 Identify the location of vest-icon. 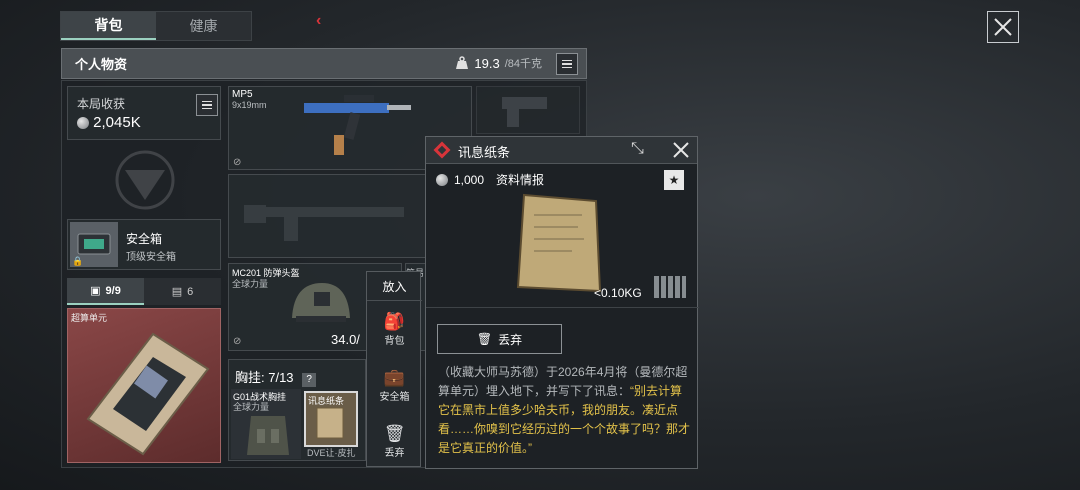
(268, 435).